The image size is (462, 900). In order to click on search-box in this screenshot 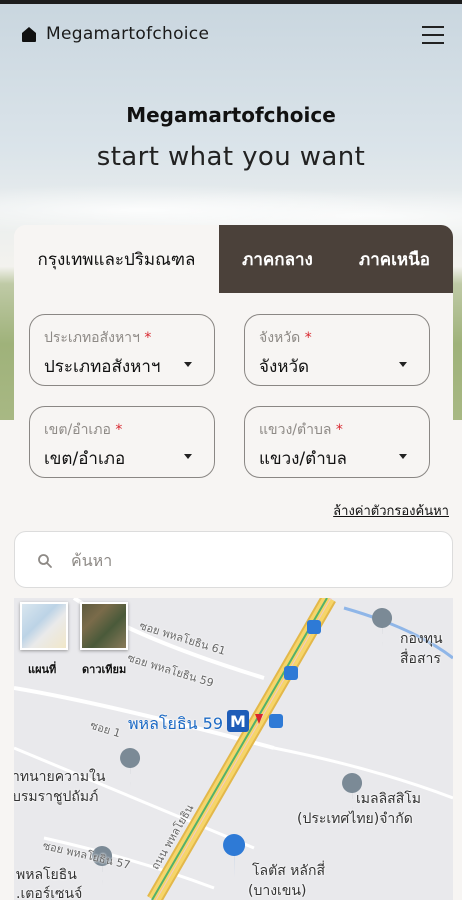, I will do `click(233, 559)`.